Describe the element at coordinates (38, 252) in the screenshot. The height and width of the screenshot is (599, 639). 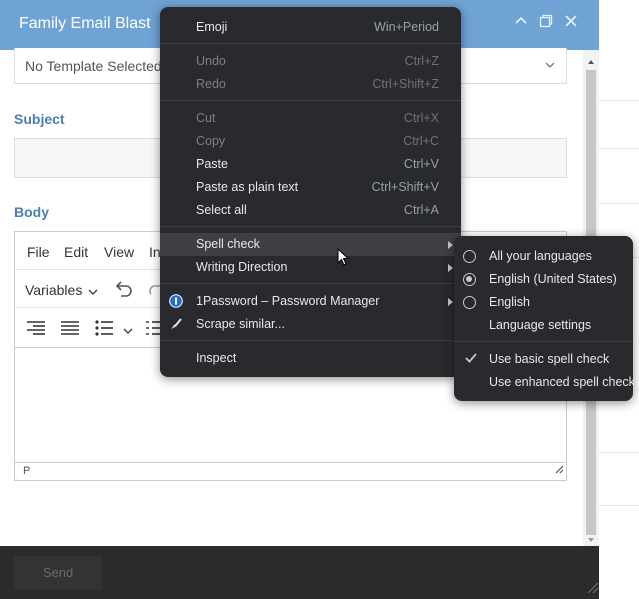
I see `menu-file: File` at that location.